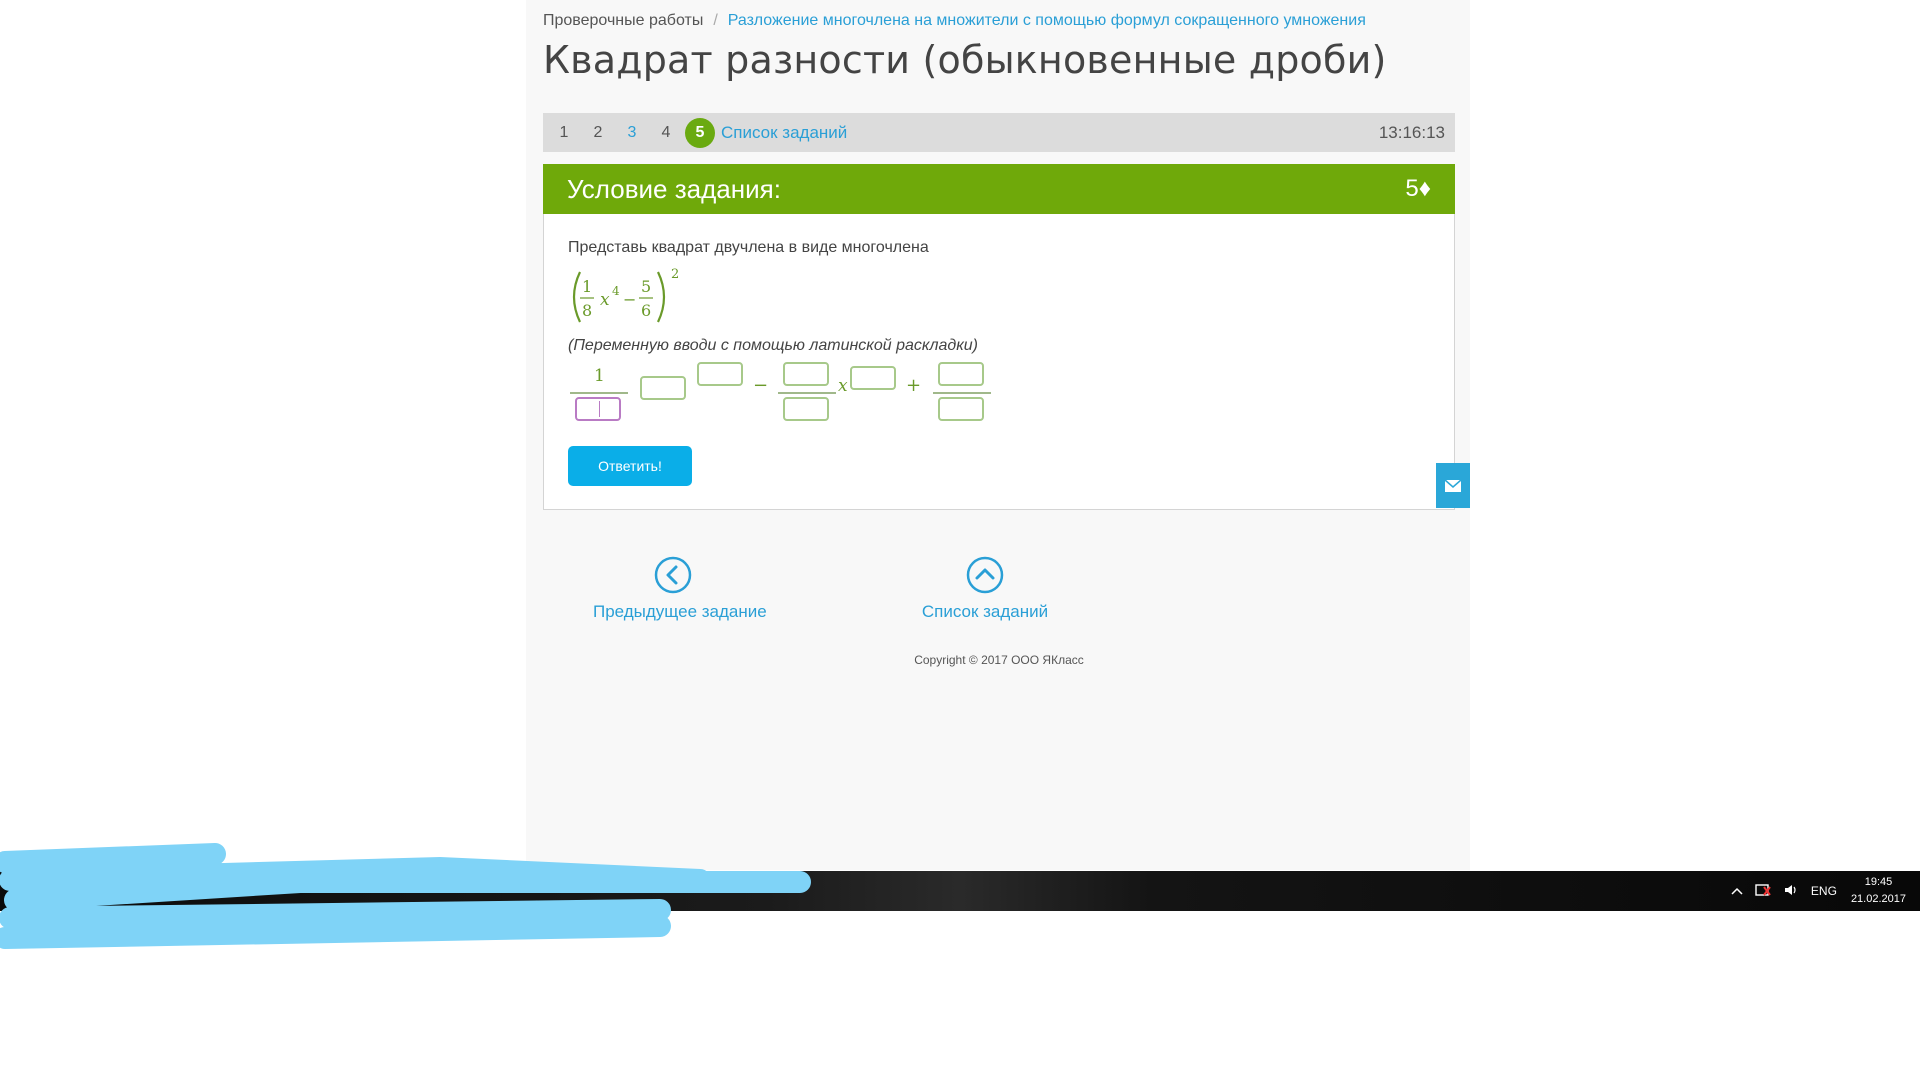 The width and height of the screenshot is (1920, 1080). What do you see at coordinates (1878, 882) in the screenshot?
I see `clock-time: 19:45` at bounding box center [1878, 882].